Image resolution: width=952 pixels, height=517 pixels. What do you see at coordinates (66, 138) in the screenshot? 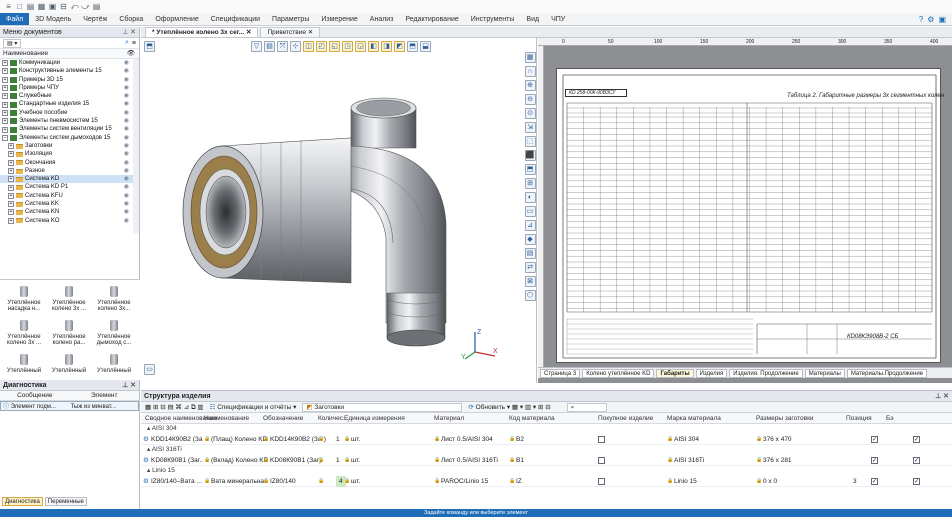
I see `tree-item: − Элементы систем дымоходов 15 ◉` at bounding box center [66, 138].